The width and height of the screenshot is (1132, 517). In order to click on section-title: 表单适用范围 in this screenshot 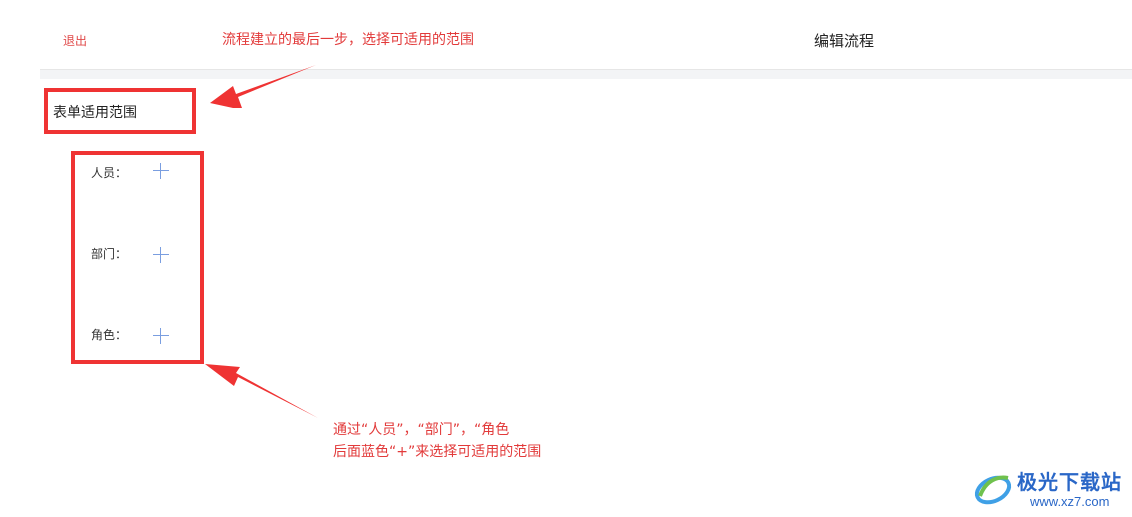, I will do `click(95, 113)`.